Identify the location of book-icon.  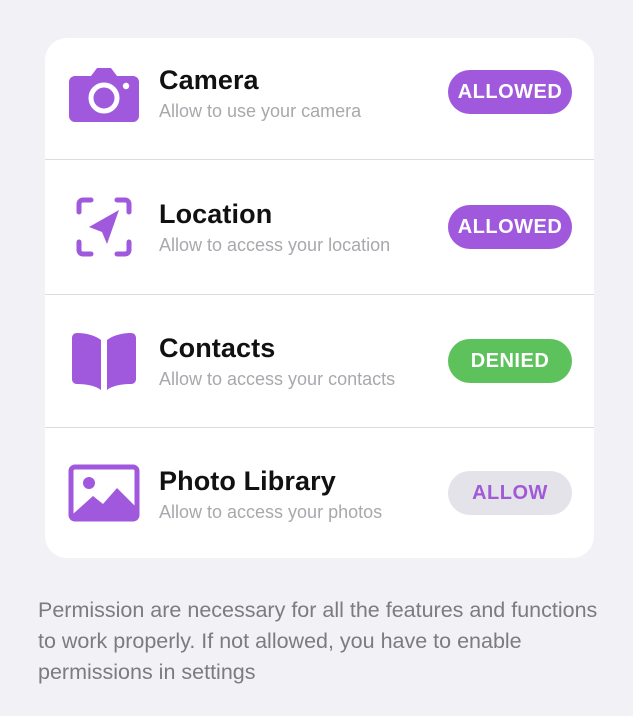
(104, 361).